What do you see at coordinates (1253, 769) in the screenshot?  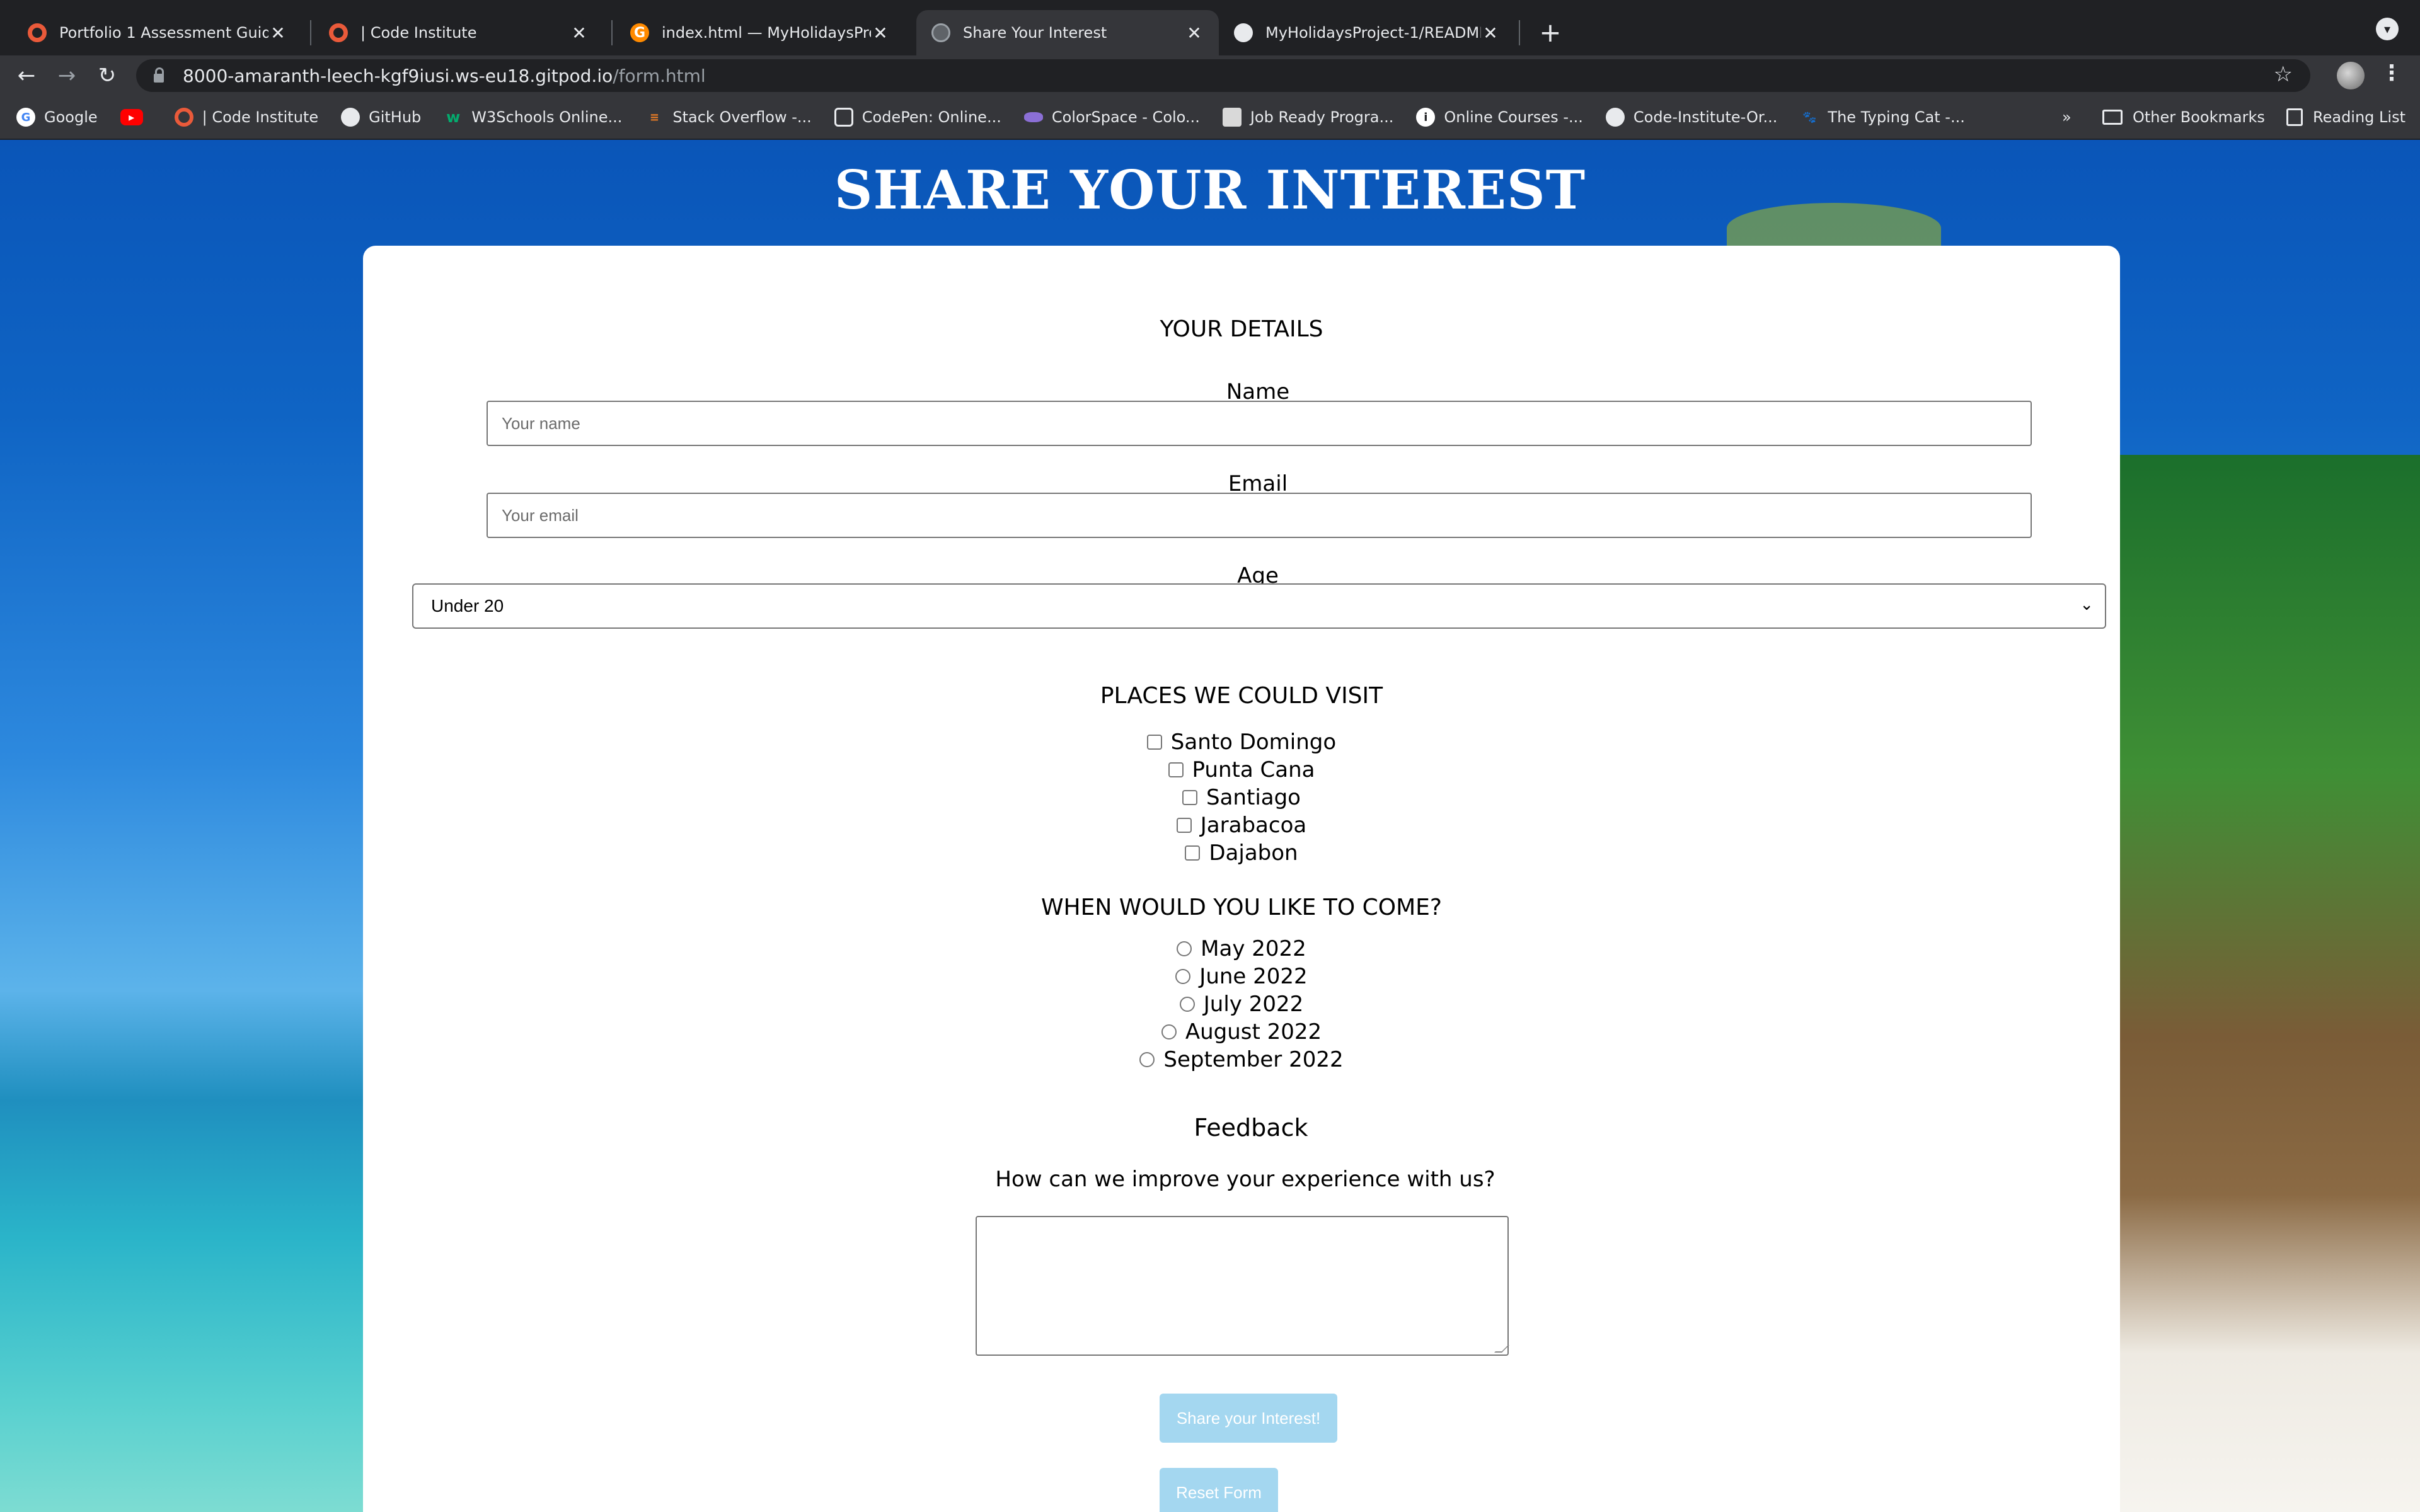 I see `place-label: Punta Cana` at bounding box center [1253, 769].